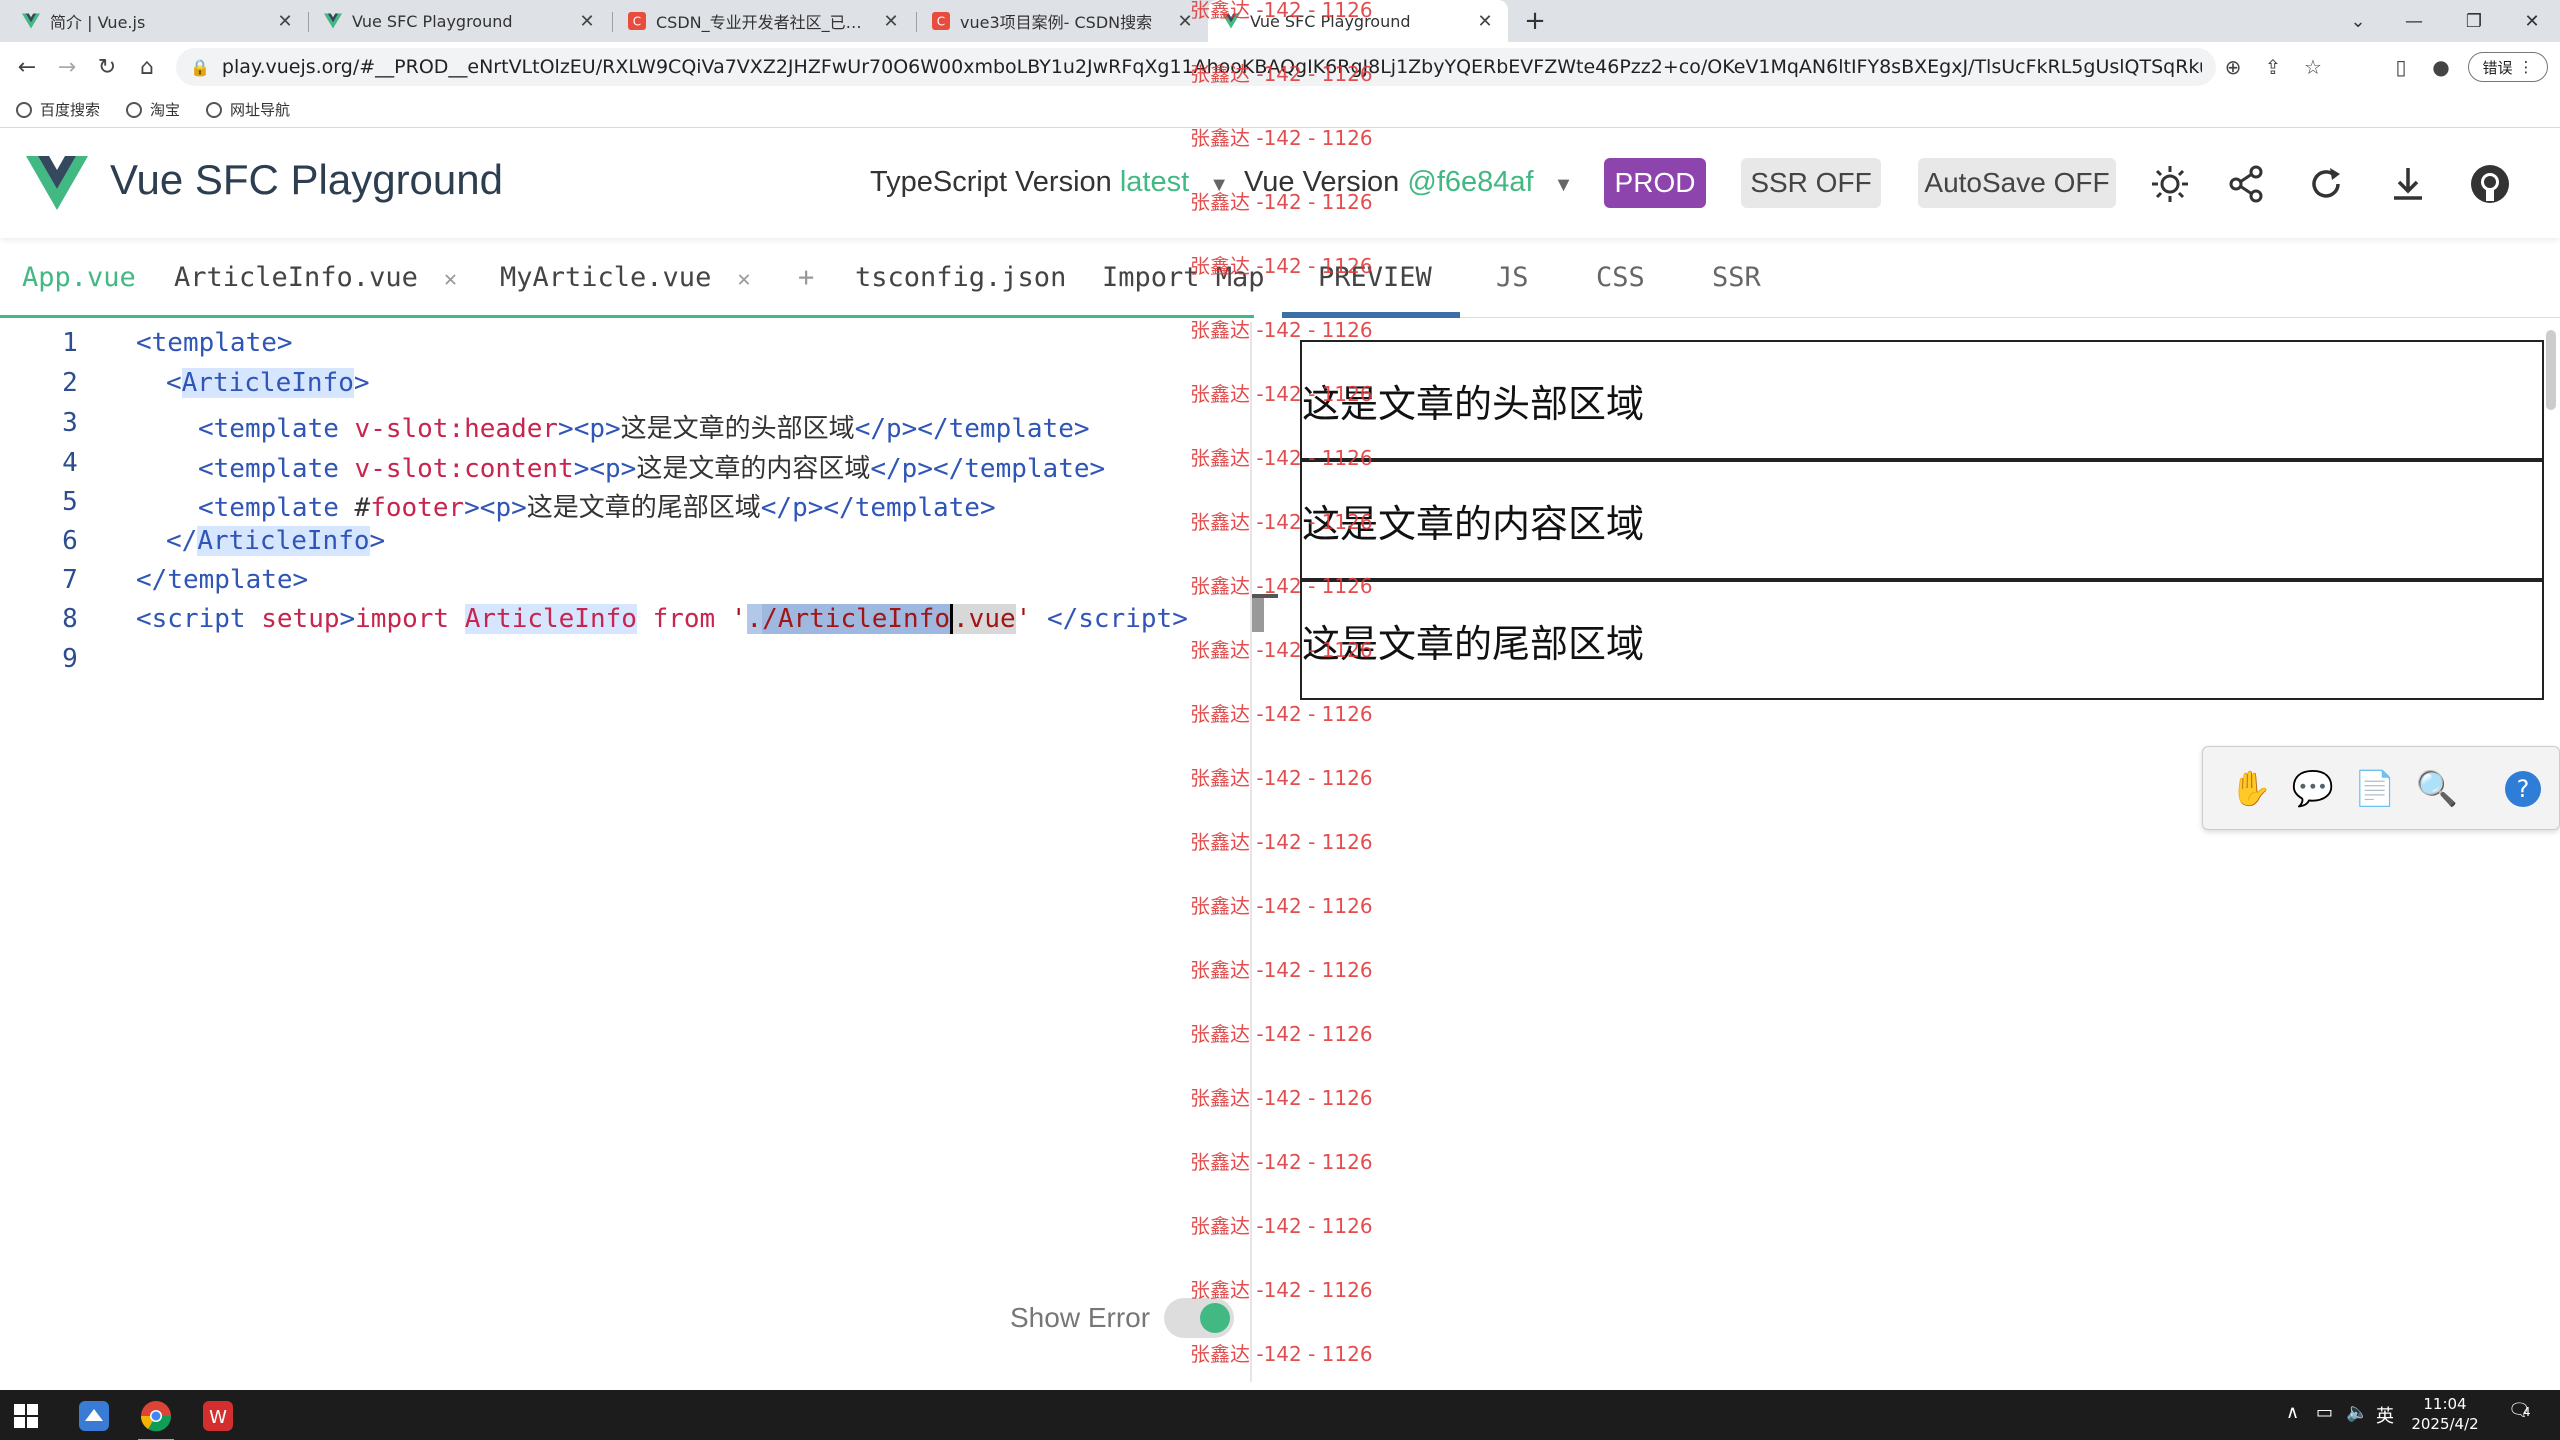 The image size is (2560, 1440). I want to click on clock-date: 2025/4/2, so click(2445, 1424).